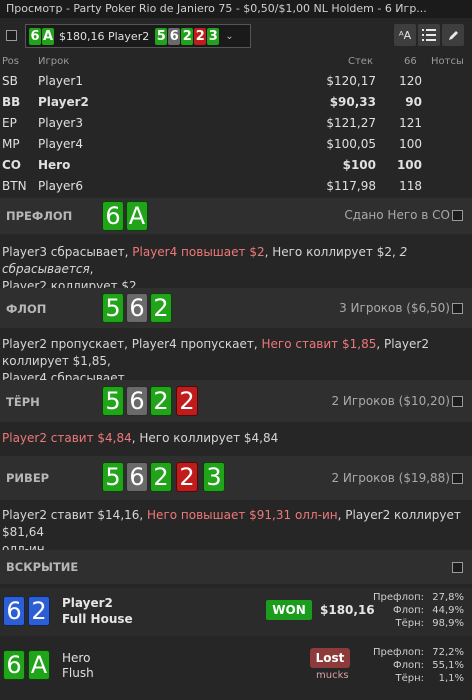 This screenshot has height=700, width=472. Describe the element at coordinates (229, 36) in the screenshot. I see `chevron-down-icon: ⌄` at that location.